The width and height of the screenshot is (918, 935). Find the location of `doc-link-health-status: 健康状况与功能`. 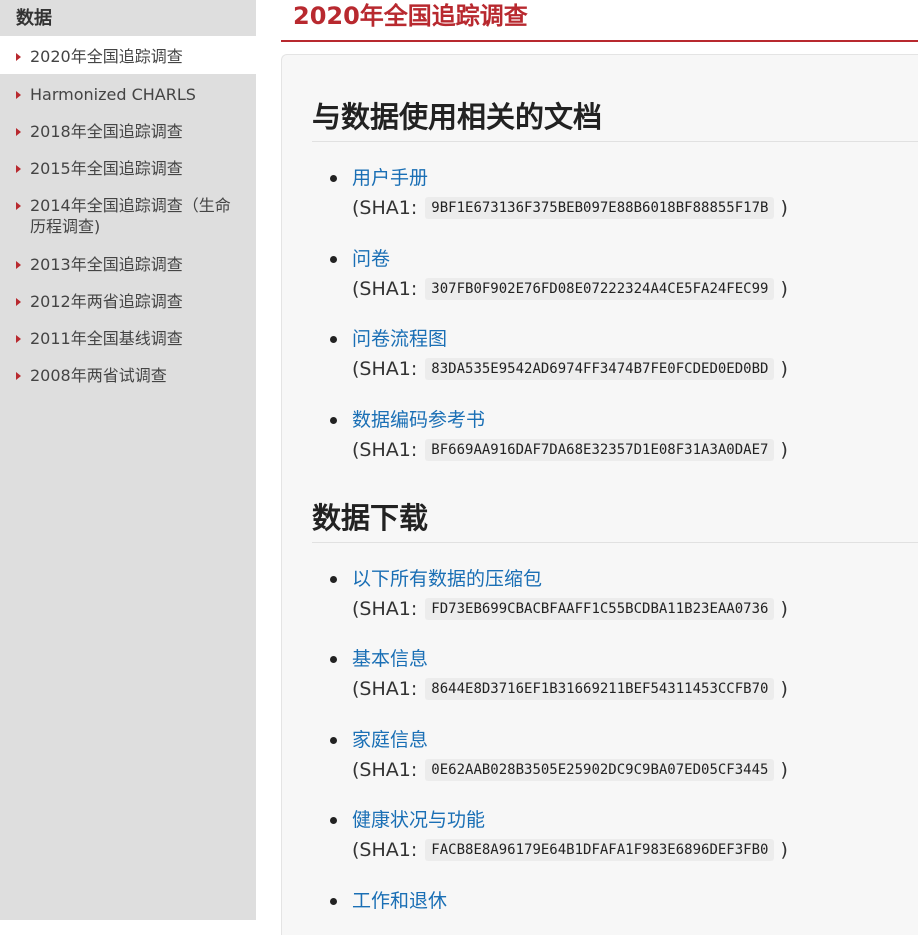

doc-link-health-status: 健康状况与功能 is located at coordinates (418, 820).